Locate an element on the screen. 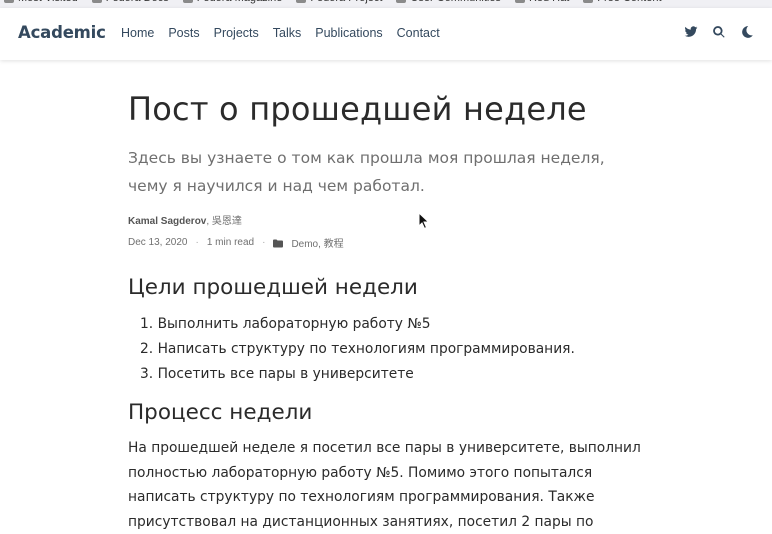 Image resolution: width=772 pixels, height=534 pixels. bookmark-label: Free Content is located at coordinates (629, 2).